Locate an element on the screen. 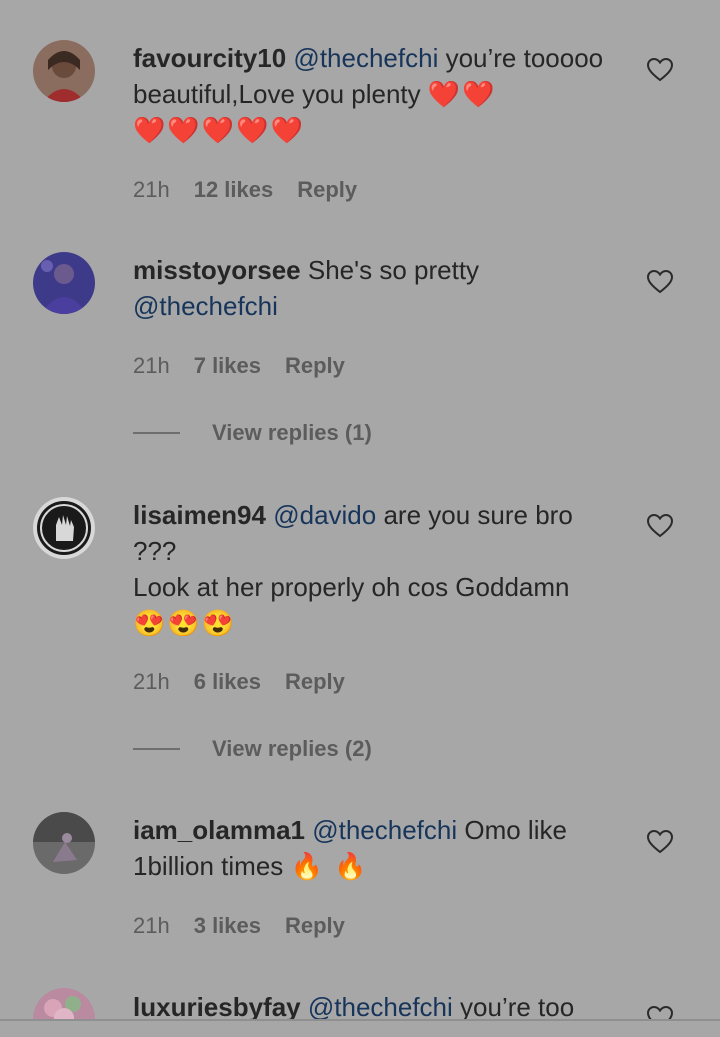 The width and height of the screenshot is (720, 1037). comment-body: She's so pretty is located at coordinates (390, 270).